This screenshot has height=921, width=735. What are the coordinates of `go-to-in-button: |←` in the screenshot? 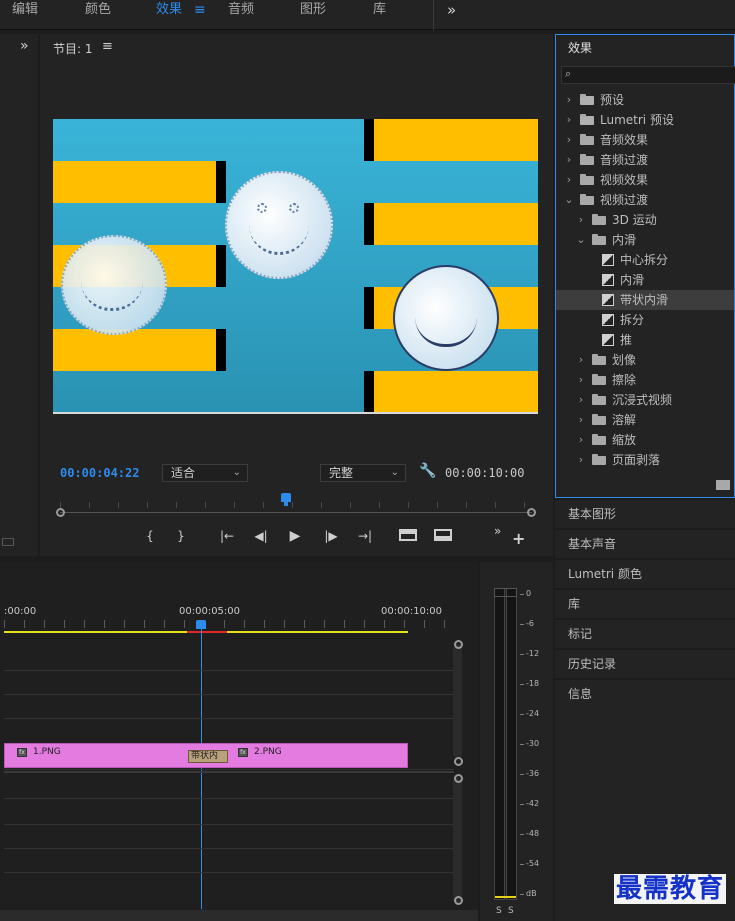 It's located at (227, 536).